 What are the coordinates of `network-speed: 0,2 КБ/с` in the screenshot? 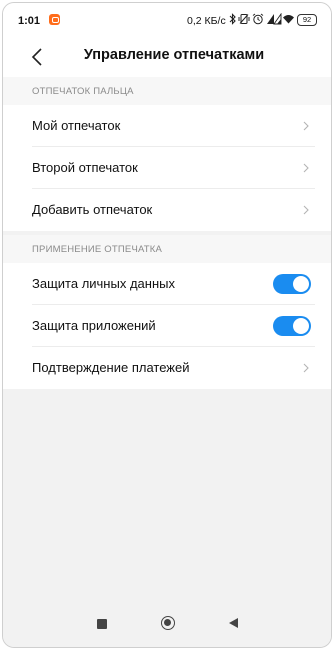 It's located at (206, 21).